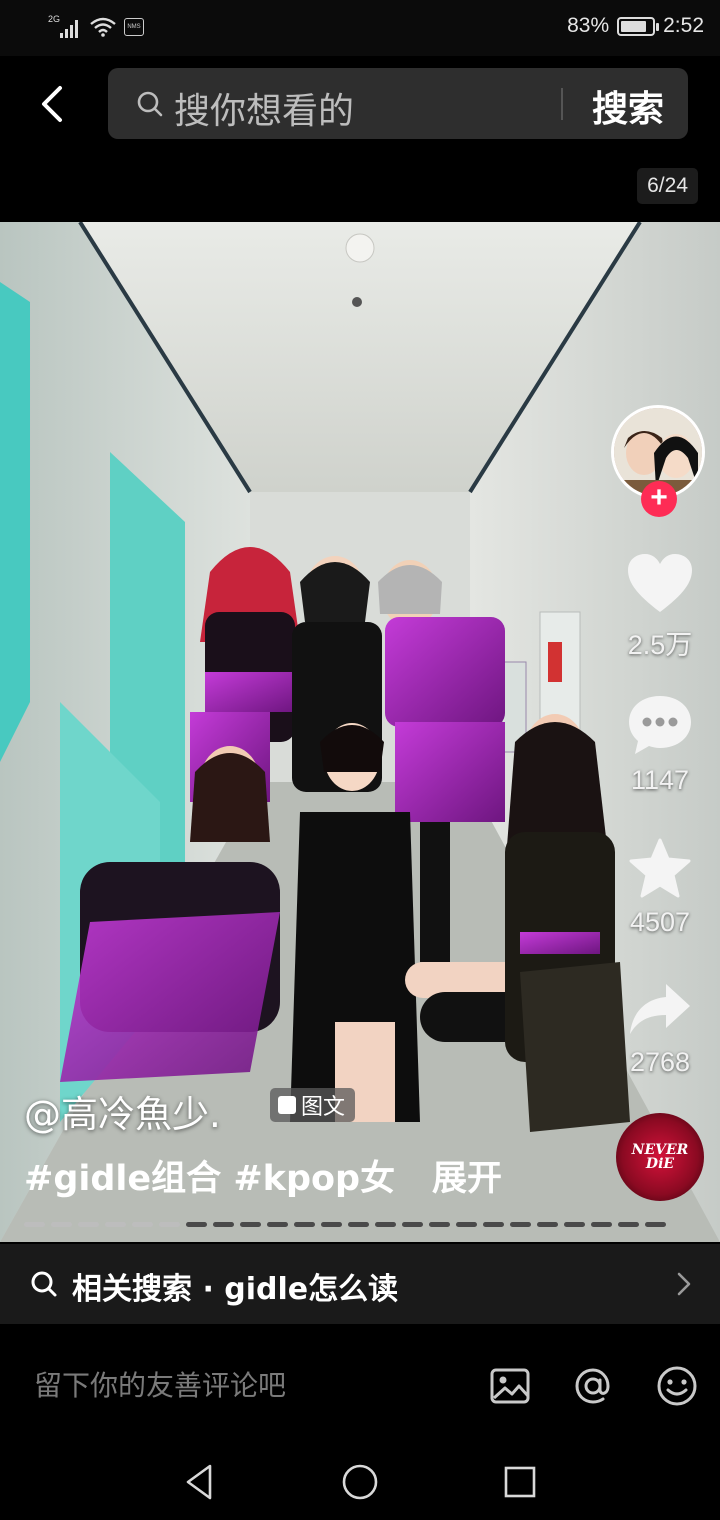 This screenshot has width=720, height=1520. What do you see at coordinates (660, 1164) in the screenshot?
I see `music-cover-line2: DiE` at bounding box center [660, 1164].